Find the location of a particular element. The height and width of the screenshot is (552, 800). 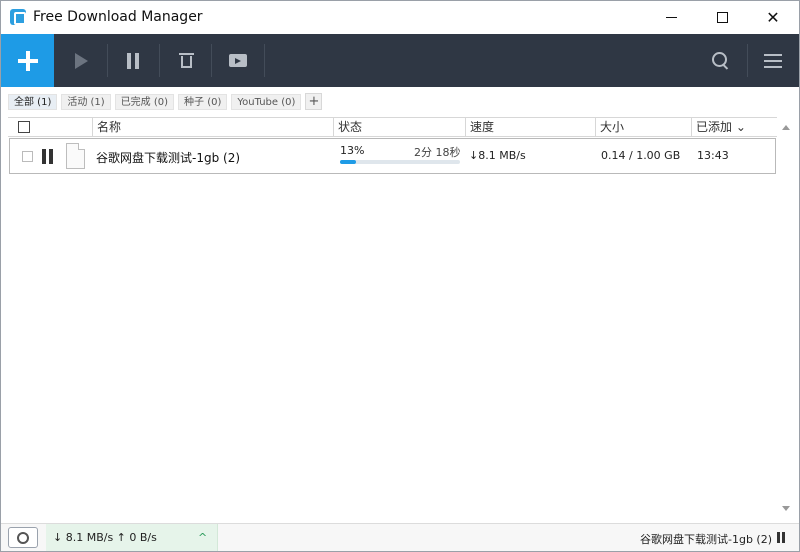

fdm-app-icon is located at coordinates (18, 17).